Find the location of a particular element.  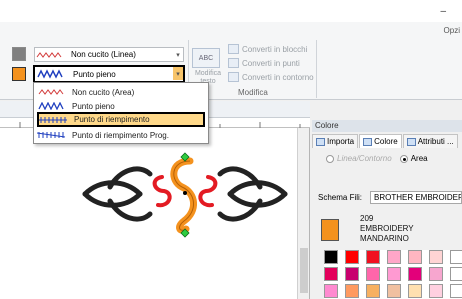

dropdown-item-label: Non cucito (Area) is located at coordinates (103, 92).